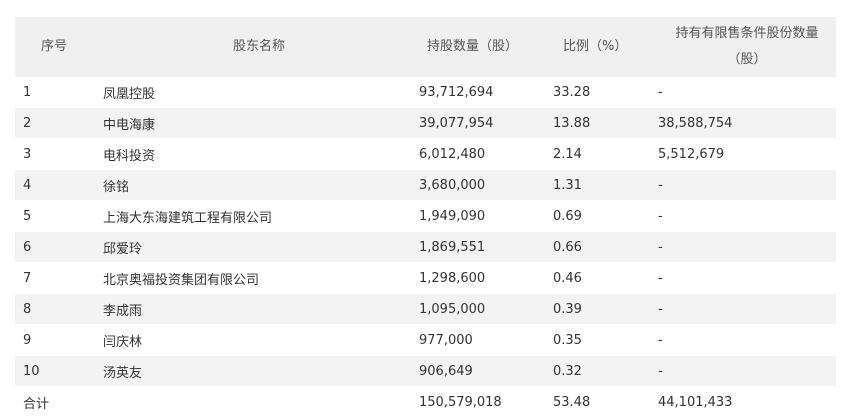 The image size is (856, 419). What do you see at coordinates (601, 92) in the screenshot?
I see `cell-ratio: 33.28` at bounding box center [601, 92].